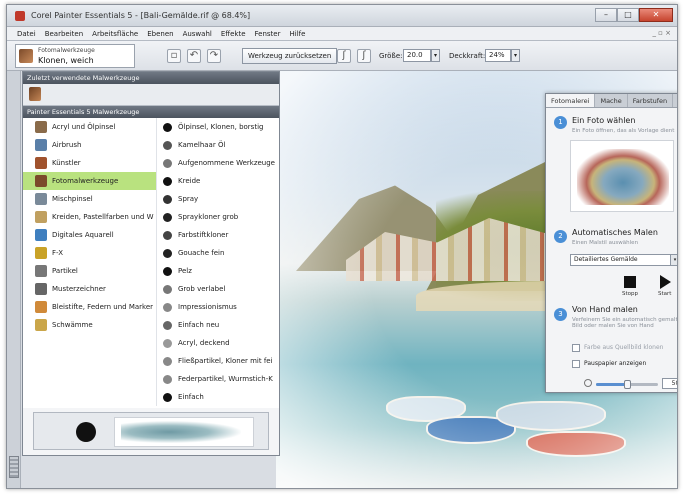 The image size is (684, 495). I want to click on reset-tool-button: Werkzeug zurücksetzen, so click(290, 56).